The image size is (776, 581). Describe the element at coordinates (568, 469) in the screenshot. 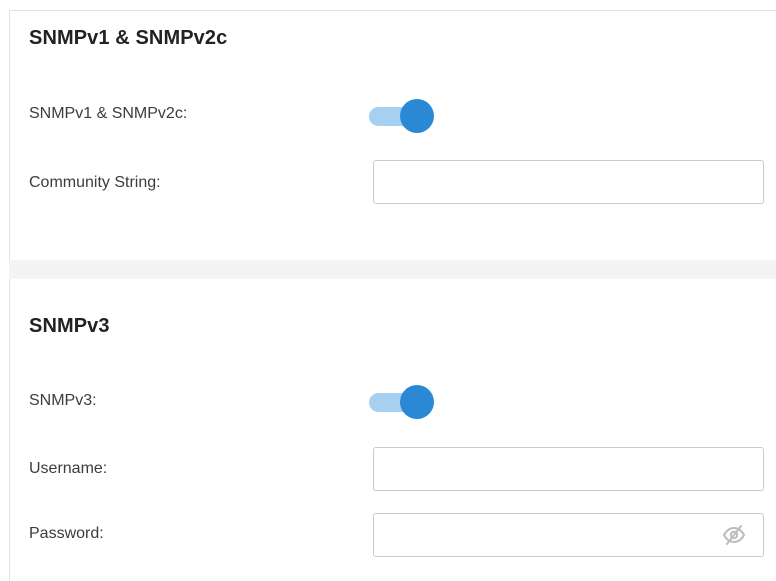

I see `username-input` at that location.